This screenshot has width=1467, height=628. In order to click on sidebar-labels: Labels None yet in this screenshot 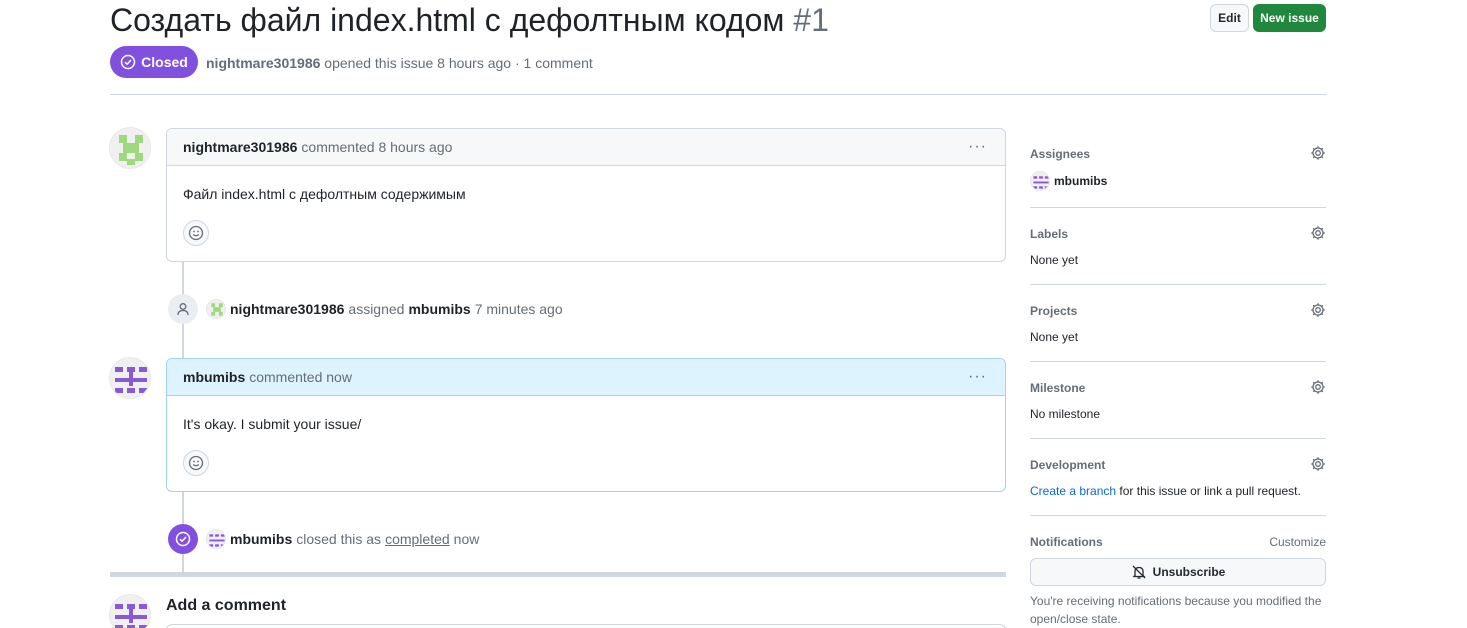, I will do `click(1178, 246)`.